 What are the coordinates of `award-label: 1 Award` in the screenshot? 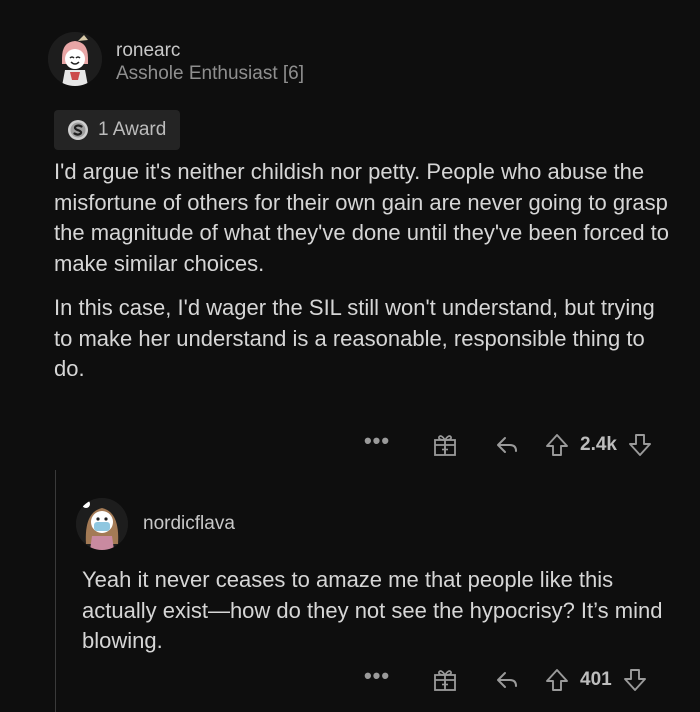 It's located at (132, 129).